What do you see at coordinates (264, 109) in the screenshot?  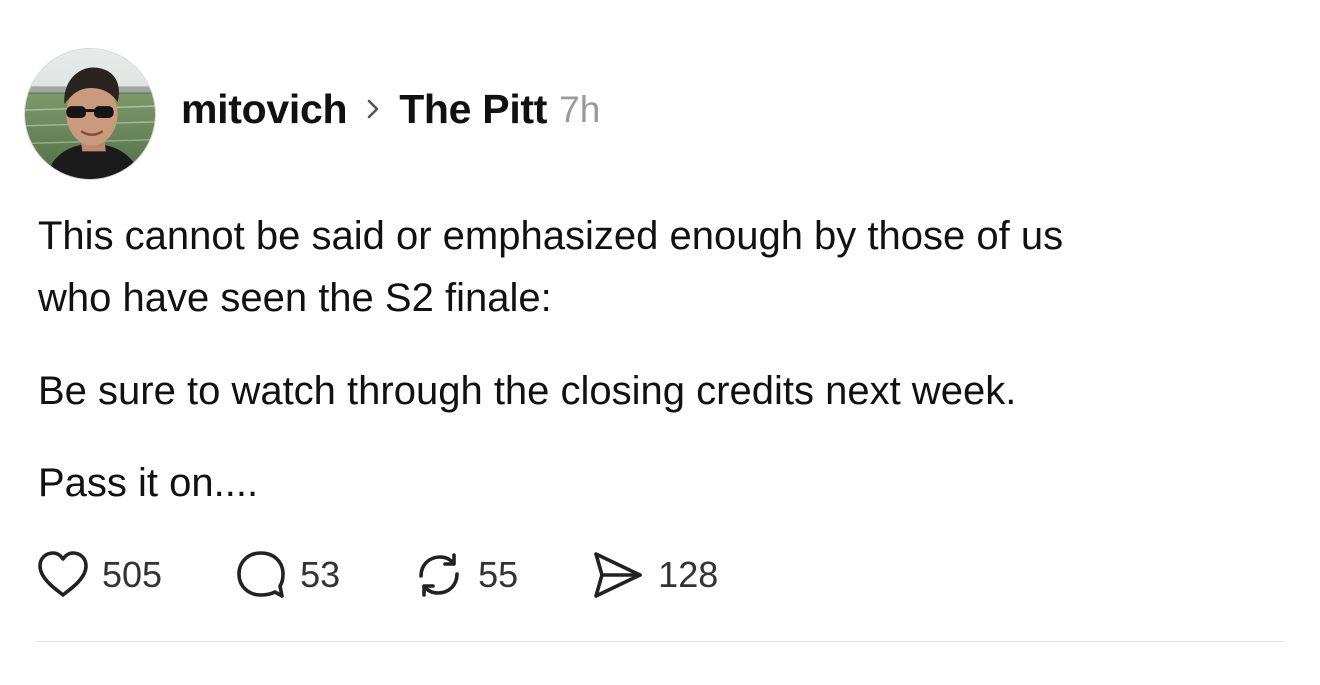 I see `author-username: mitovich` at bounding box center [264, 109].